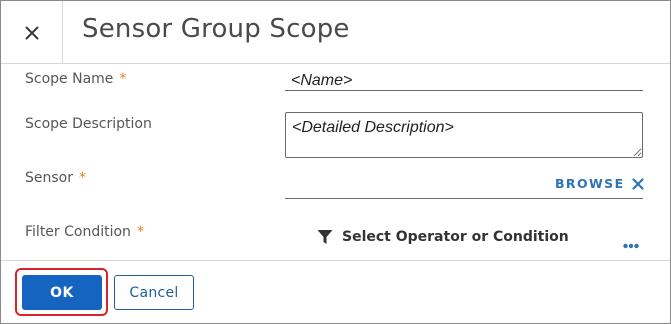 Image resolution: width=671 pixels, height=324 pixels. I want to click on scope-name-input, so click(464, 79).